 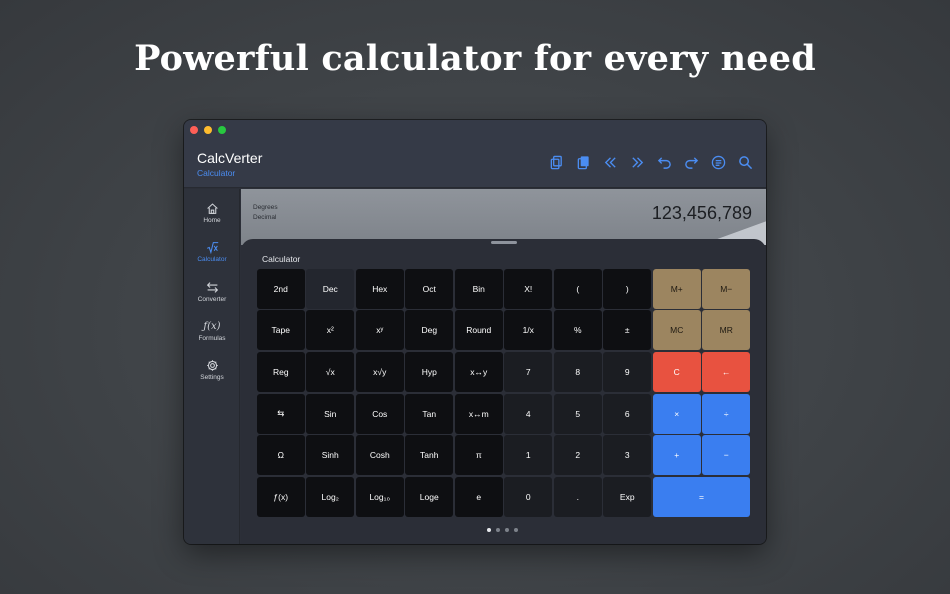 I want to click on page-indicator, so click(x=502, y=530).